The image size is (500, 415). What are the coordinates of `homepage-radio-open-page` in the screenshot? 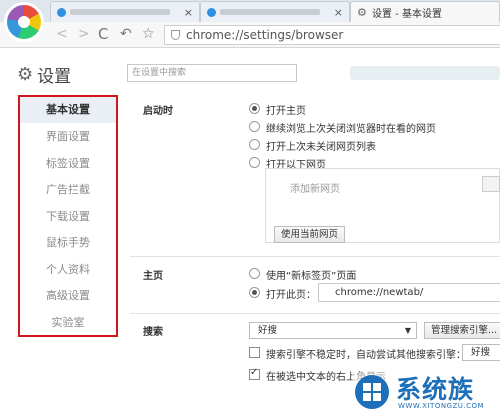 It's located at (254, 292).